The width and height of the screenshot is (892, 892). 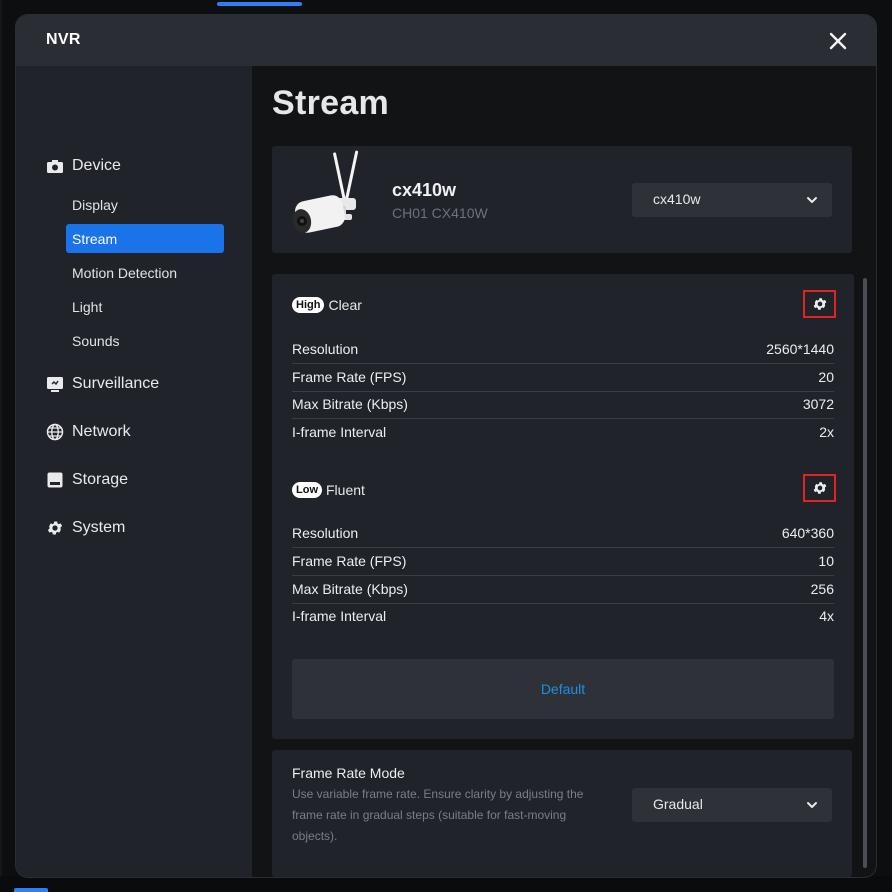 I want to click on nav-item-stream: Stream, so click(x=145, y=238).